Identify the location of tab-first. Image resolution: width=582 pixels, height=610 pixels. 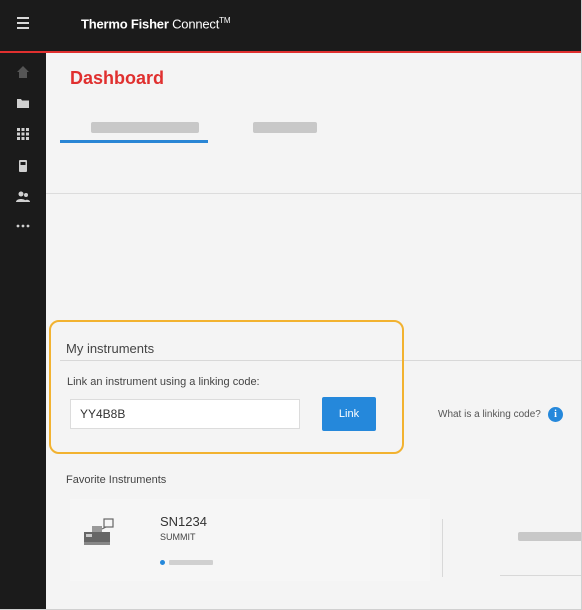
(145, 127).